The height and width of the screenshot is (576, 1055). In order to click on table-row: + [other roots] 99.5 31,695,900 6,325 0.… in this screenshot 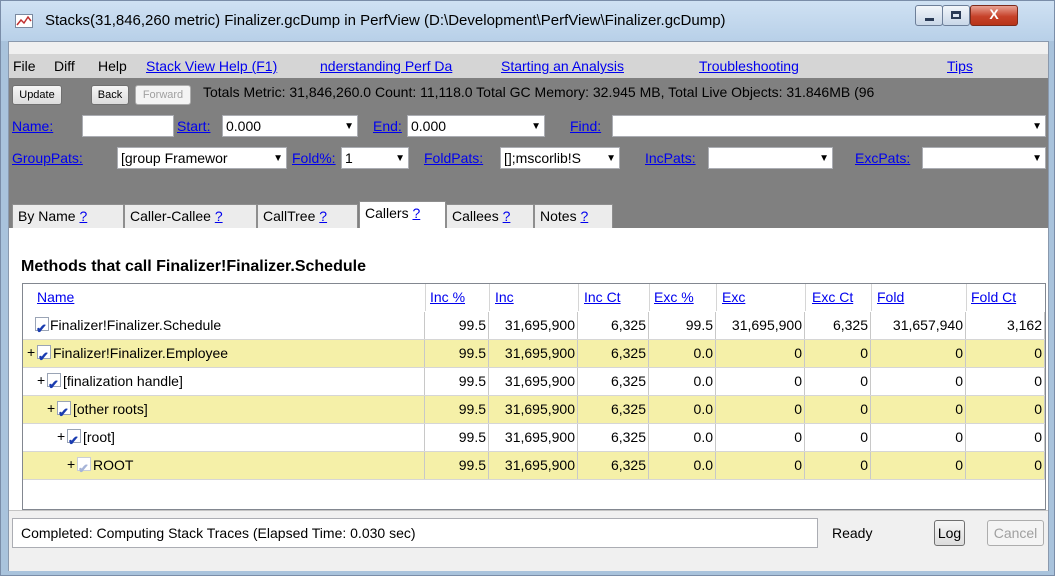, I will do `click(534, 410)`.